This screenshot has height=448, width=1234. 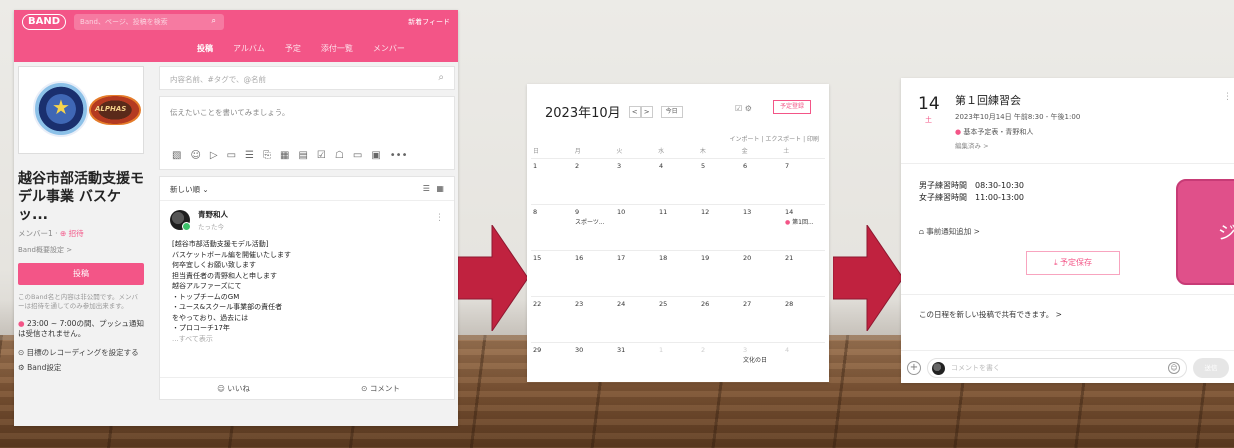 I want to click on people-icon: ☖, so click(x=339, y=155).